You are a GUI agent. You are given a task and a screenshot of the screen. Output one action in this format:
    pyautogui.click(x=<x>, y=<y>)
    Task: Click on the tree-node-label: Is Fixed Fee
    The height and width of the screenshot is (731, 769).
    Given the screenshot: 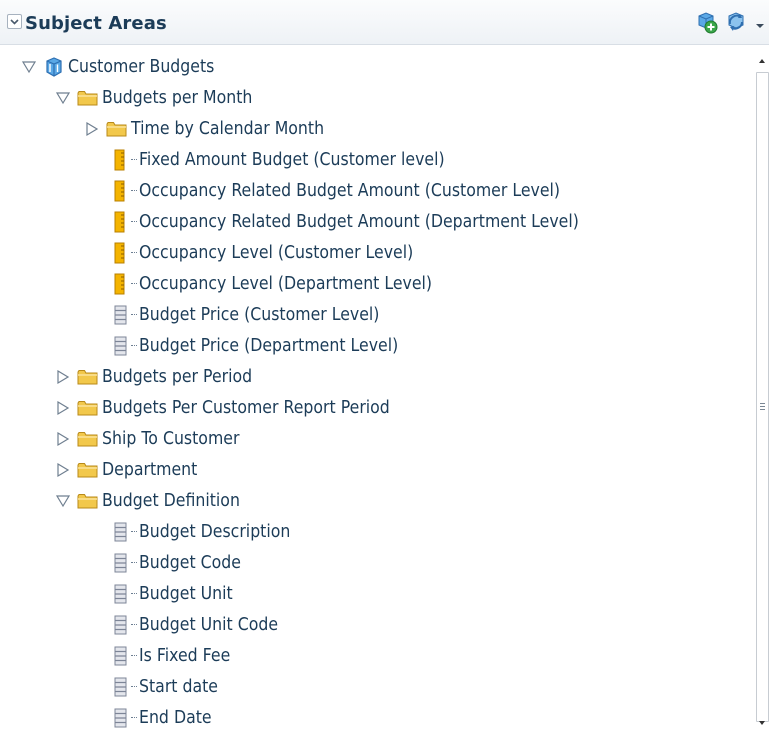 What is the action you would take?
    pyautogui.click(x=185, y=656)
    